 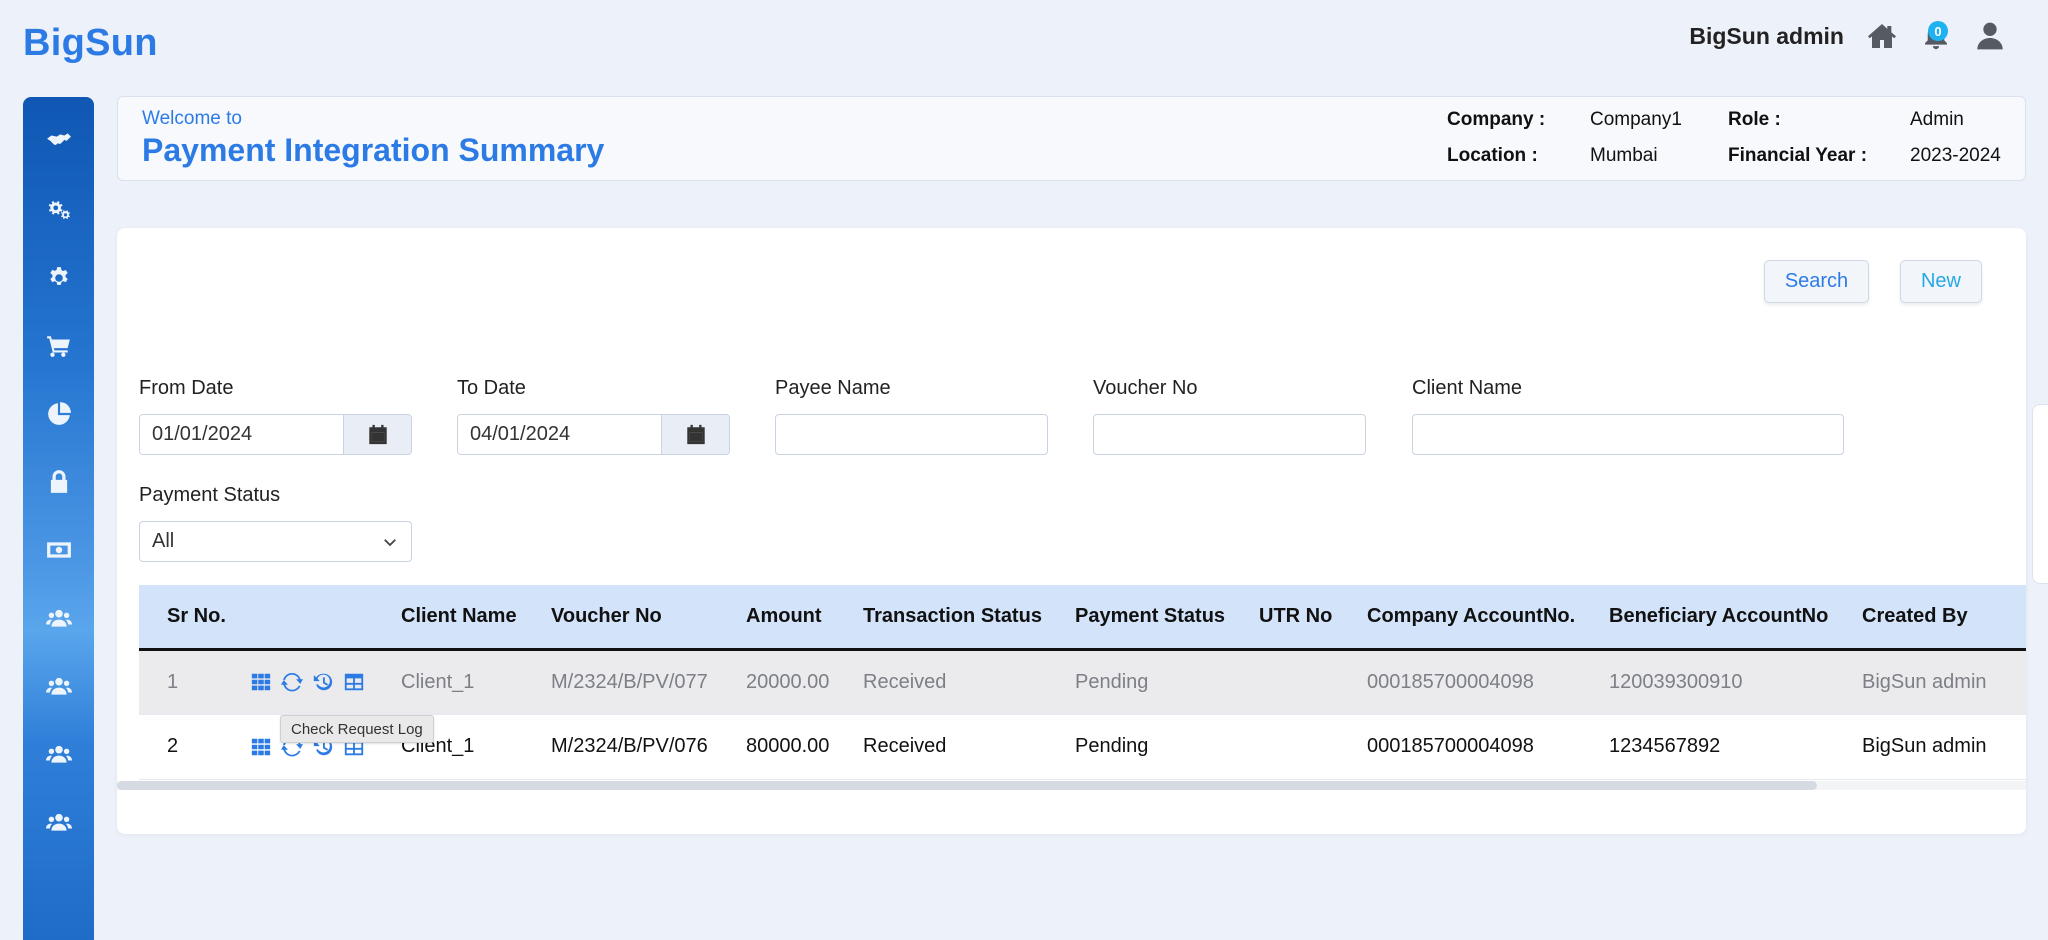 What do you see at coordinates (1628, 434) in the screenshot?
I see `client-name-input` at bounding box center [1628, 434].